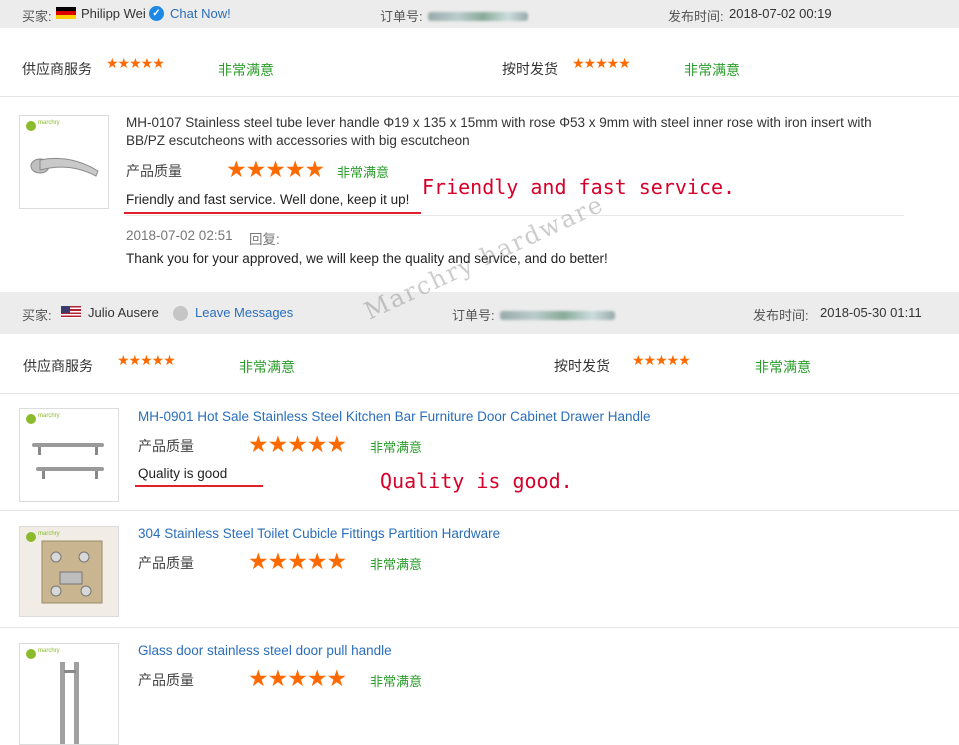  I want to click on buyer-name: Julio Ausere, so click(123, 312).